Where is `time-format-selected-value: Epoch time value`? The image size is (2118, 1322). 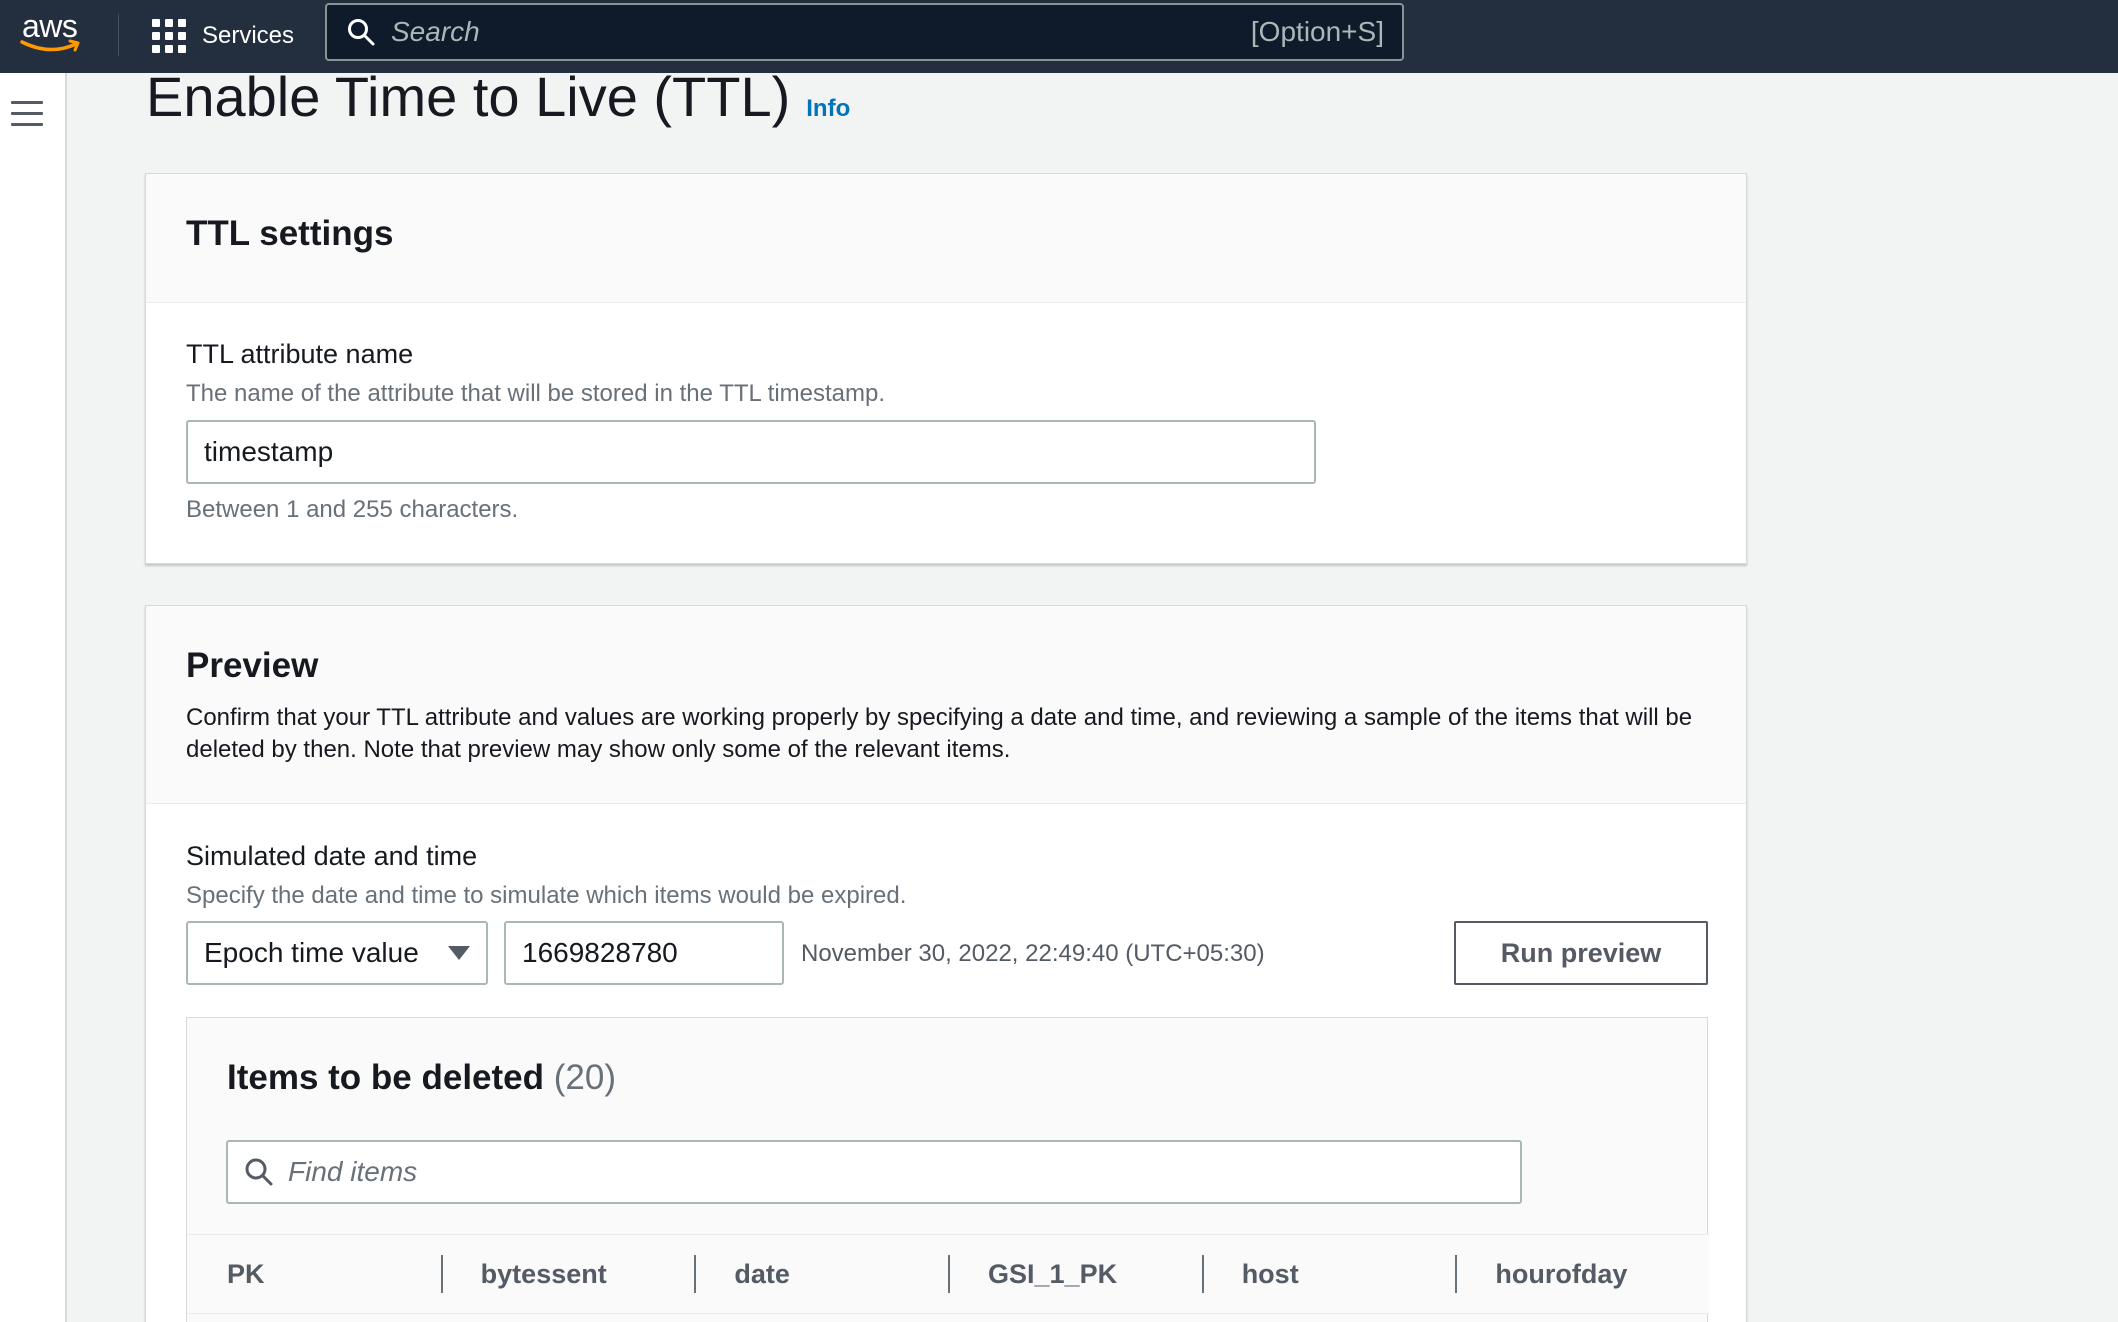
time-format-selected-value: Epoch time value is located at coordinates (311, 952).